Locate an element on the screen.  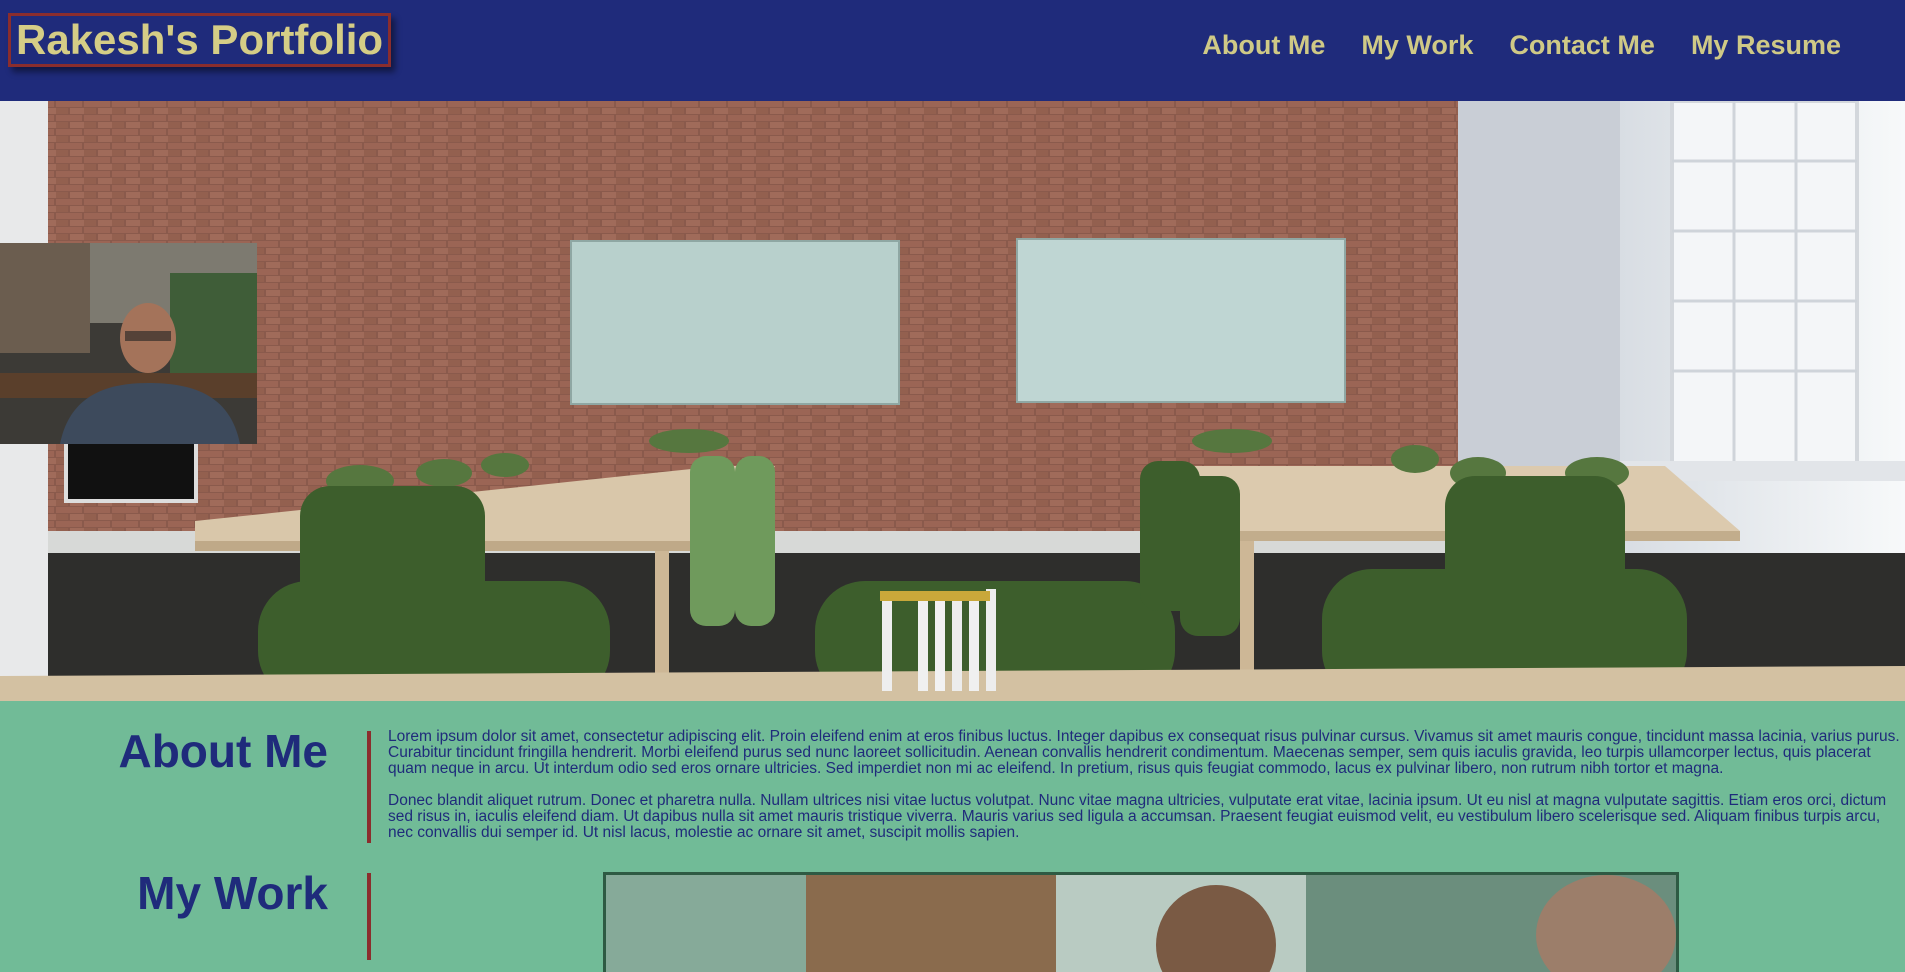
nav-my-resume: My Resume is located at coordinates (1766, 45).